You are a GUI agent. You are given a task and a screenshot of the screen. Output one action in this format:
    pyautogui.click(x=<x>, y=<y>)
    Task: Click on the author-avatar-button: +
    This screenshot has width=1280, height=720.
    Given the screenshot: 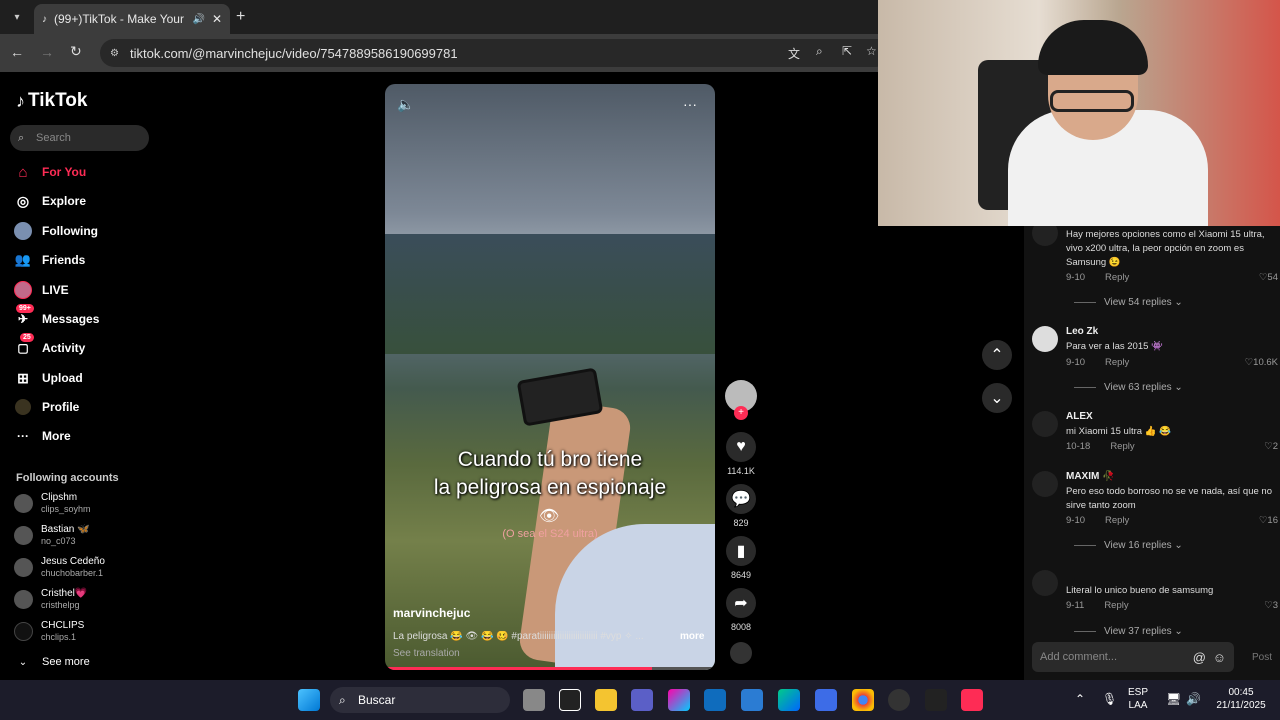 What is the action you would take?
    pyautogui.click(x=741, y=400)
    